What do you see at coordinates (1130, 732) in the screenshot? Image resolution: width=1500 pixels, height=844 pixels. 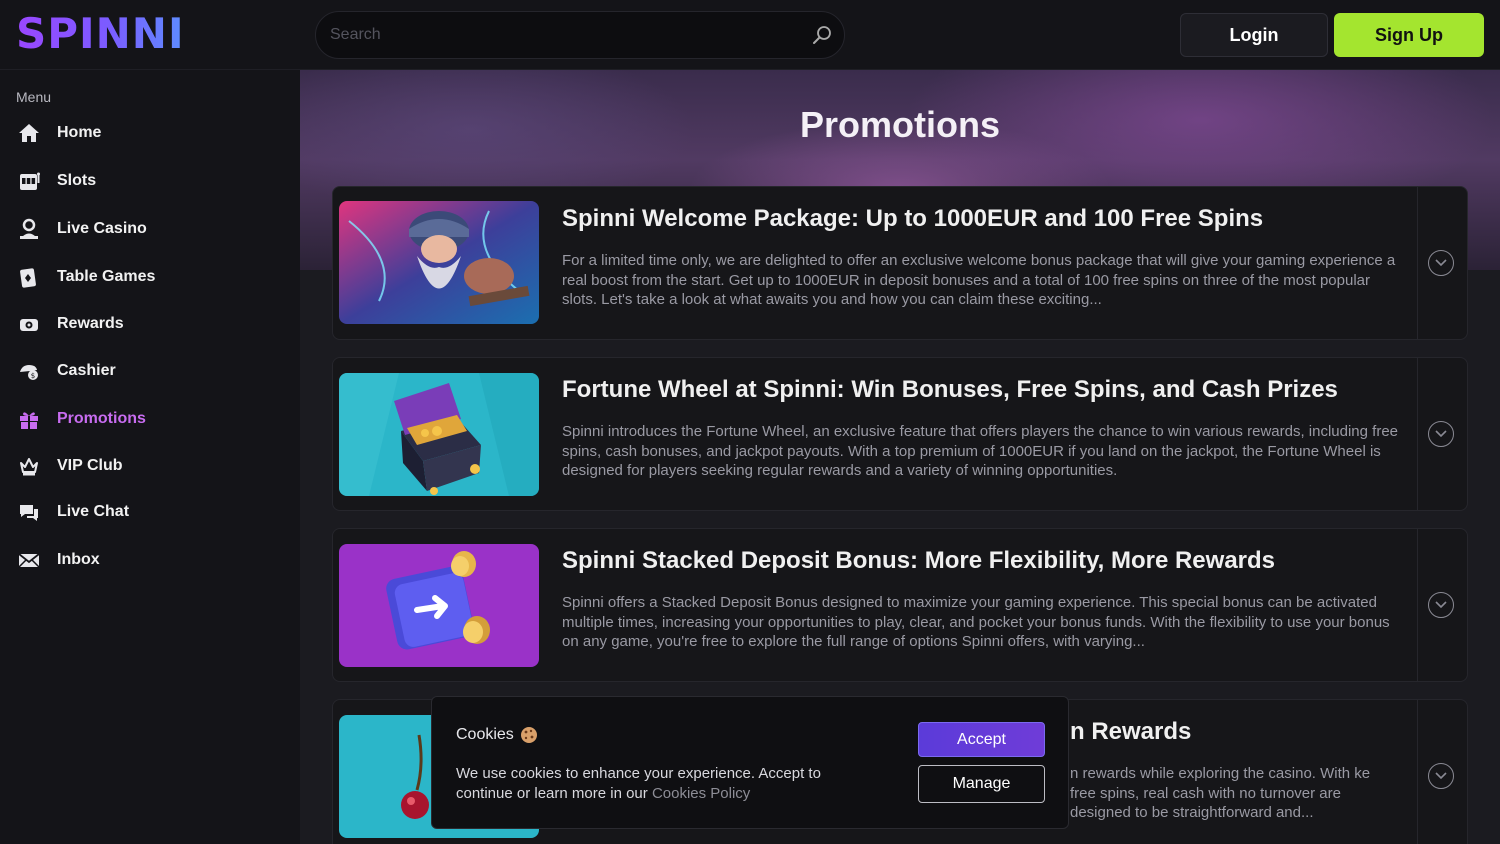 I see `promotion-title: n Rewards` at bounding box center [1130, 732].